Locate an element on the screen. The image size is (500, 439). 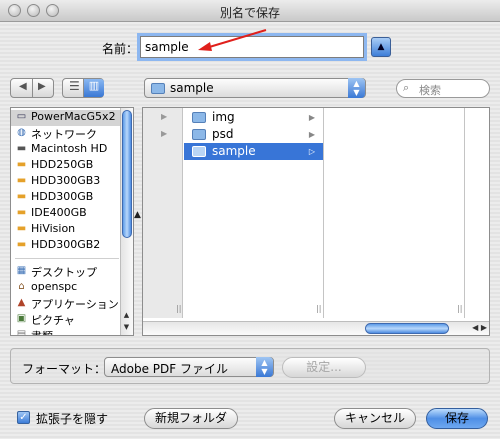
sidebar-item-hdd300gb3: ▬ HDD300GB3 is located at coordinates (66, 182).